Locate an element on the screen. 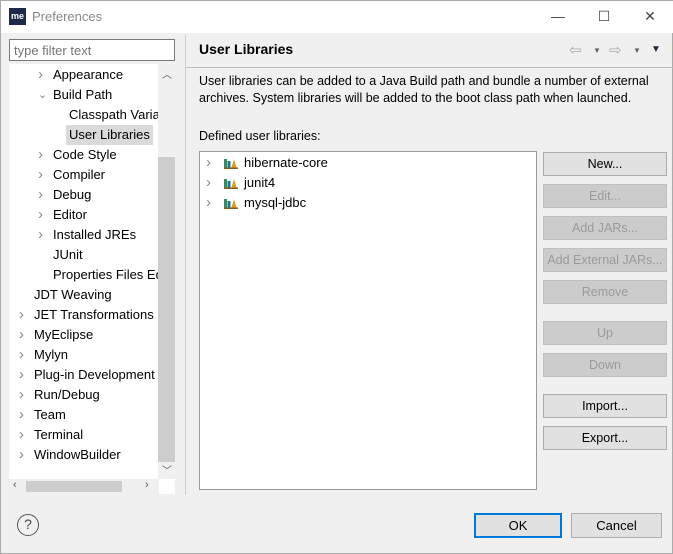 The height and width of the screenshot is (554, 673). cancel-button: Cancel is located at coordinates (616, 525).